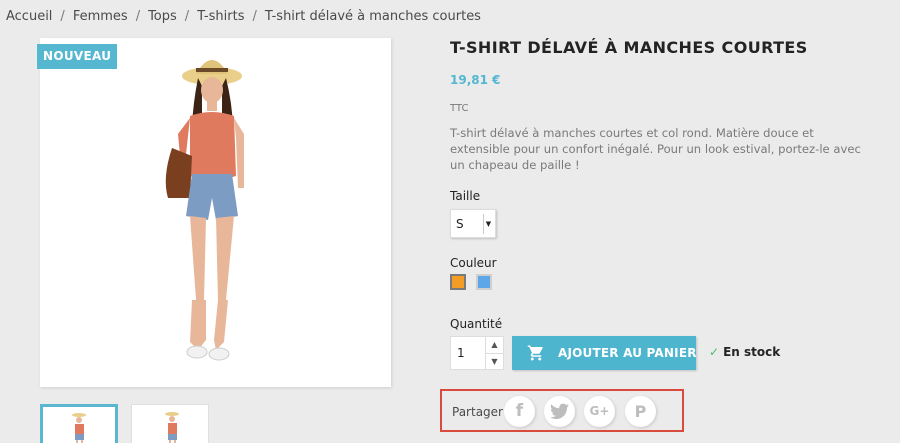  What do you see at coordinates (204, 210) in the screenshot?
I see `product-model-illustration` at bounding box center [204, 210].